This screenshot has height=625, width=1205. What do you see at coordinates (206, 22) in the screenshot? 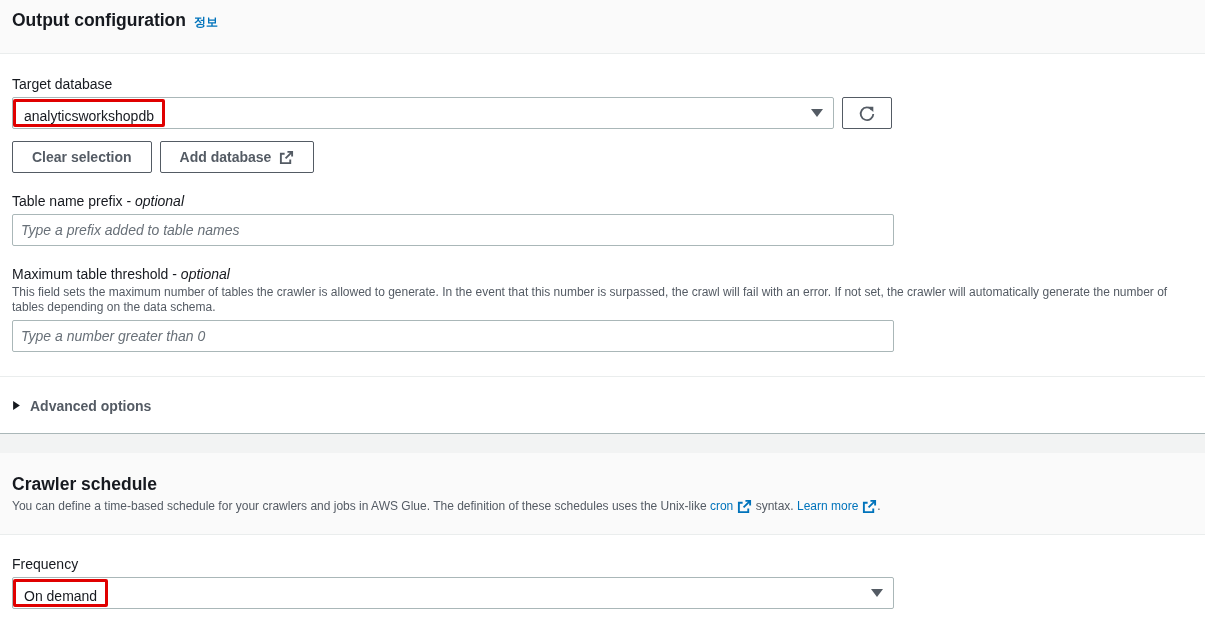
I see `info-link: 정보` at bounding box center [206, 22].